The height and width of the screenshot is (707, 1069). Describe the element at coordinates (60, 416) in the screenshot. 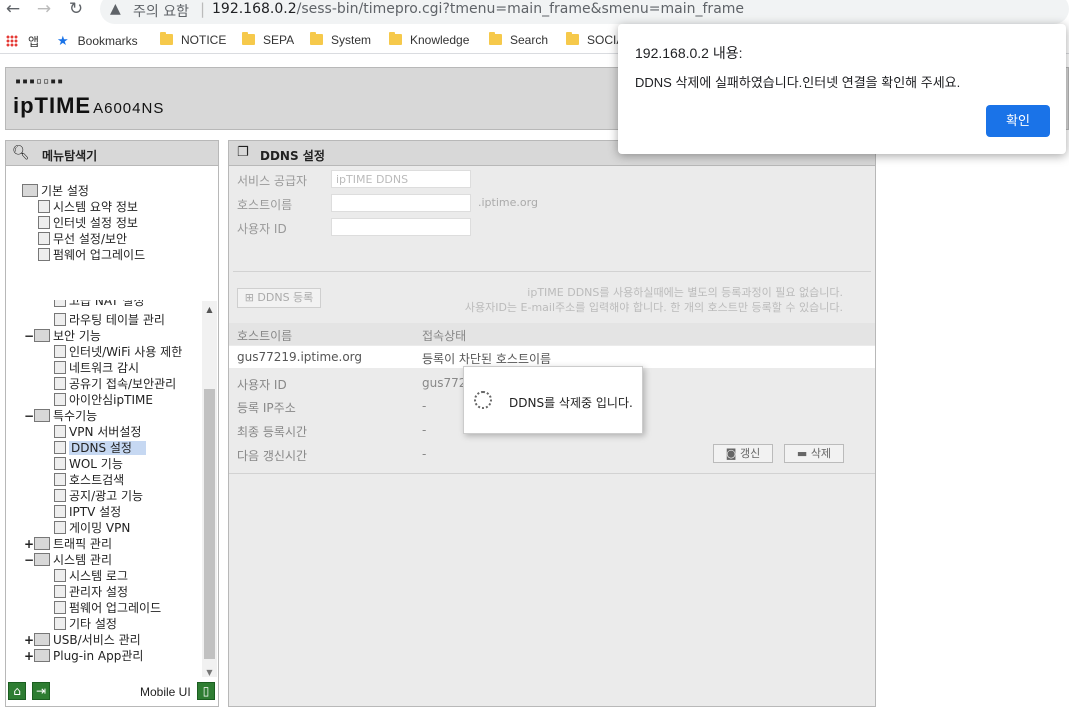

I see `menu-group-special: − 특수기능` at that location.